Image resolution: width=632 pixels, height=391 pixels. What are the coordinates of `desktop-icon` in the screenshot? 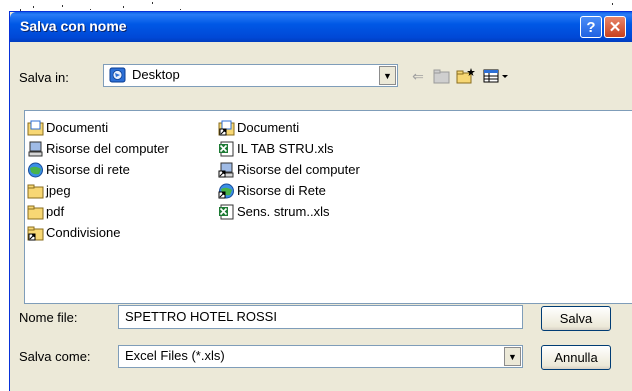 It's located at (118, 75).